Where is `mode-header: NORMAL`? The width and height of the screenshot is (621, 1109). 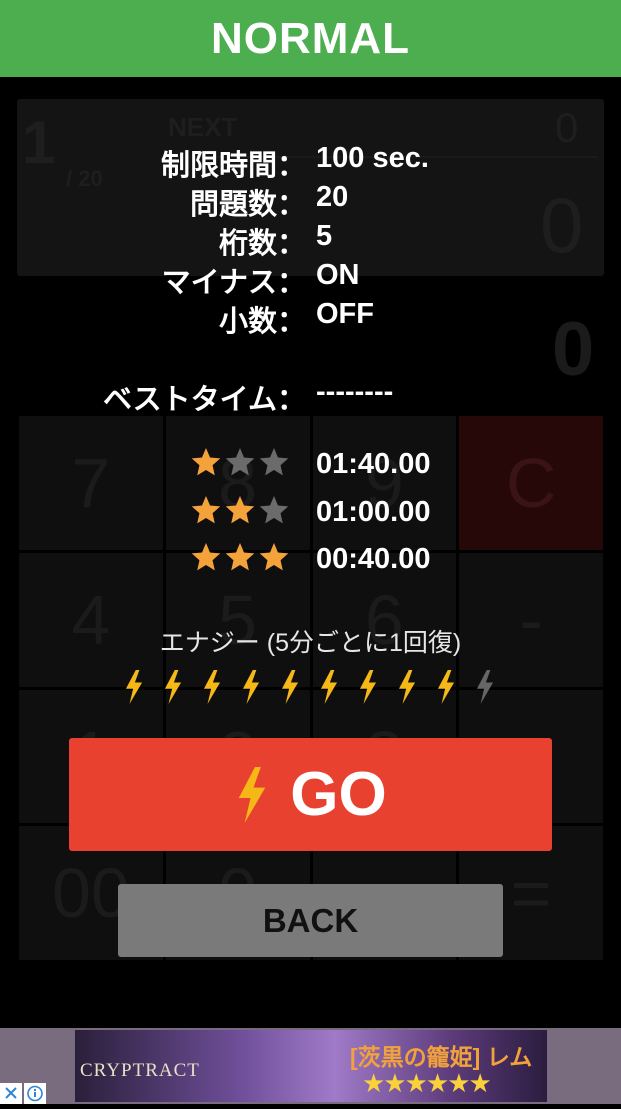
mode-header: NORMAL is located at coordinates (310, 38).